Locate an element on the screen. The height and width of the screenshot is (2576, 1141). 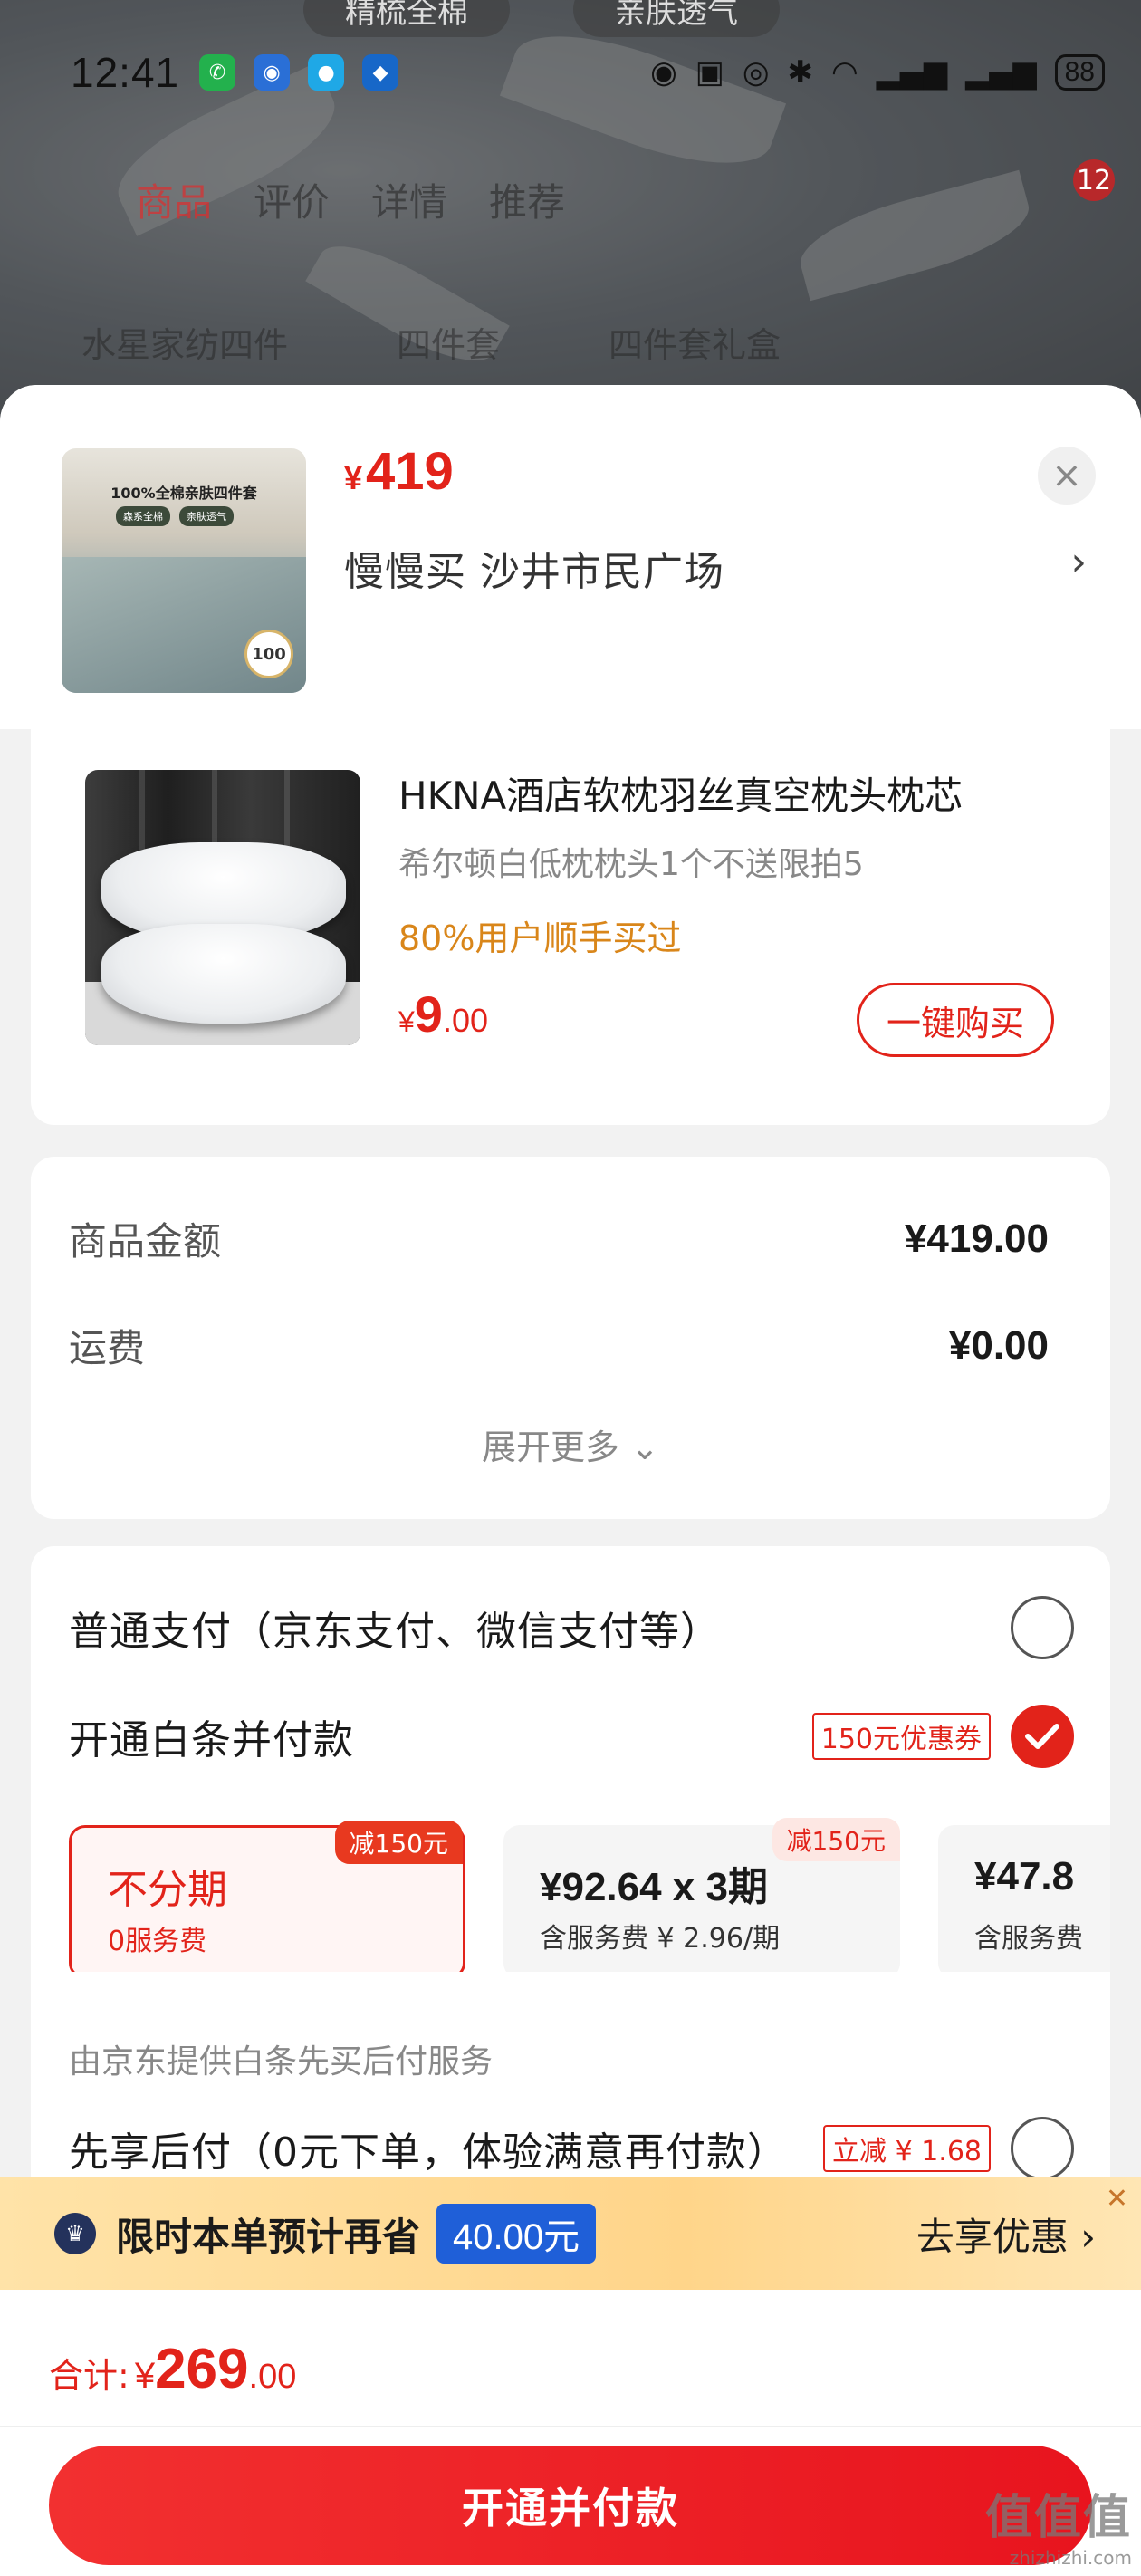
normal-payment-radio is located at coordinates (1042, 1627).